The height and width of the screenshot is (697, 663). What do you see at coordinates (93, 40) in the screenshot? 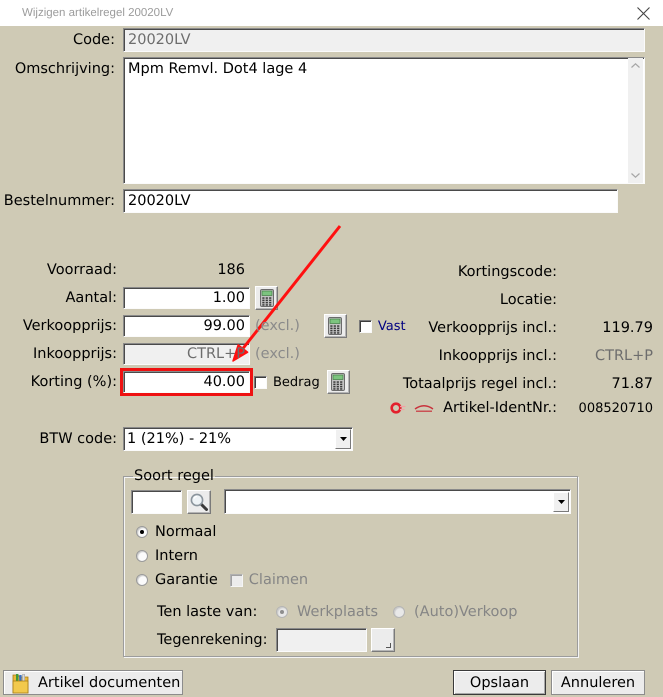
I see `field-label: Code:` at bounding box center [93, 40].